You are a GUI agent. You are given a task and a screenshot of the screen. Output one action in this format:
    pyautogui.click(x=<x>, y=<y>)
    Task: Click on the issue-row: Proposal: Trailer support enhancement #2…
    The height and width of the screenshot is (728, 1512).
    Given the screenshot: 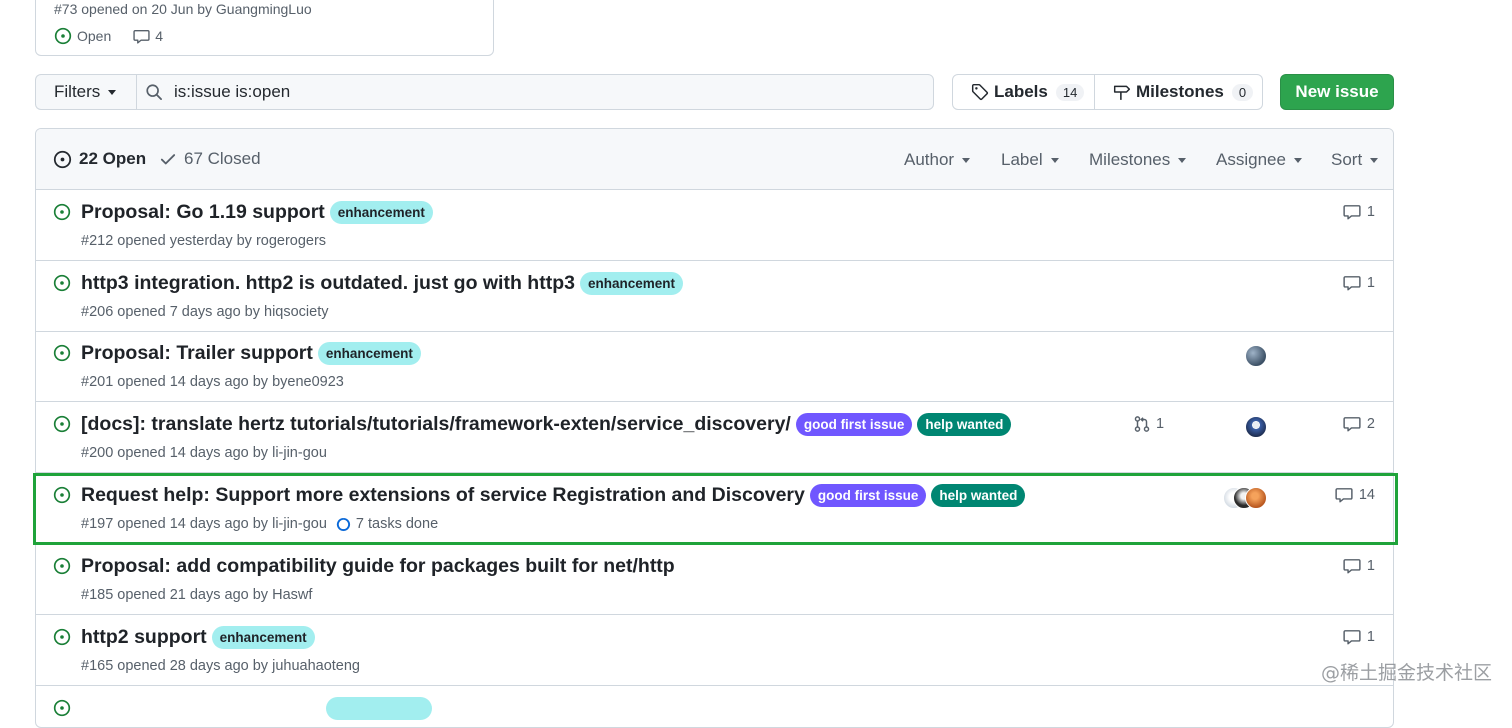 What is the action you would take?
    pyautogui.click(x=714, y=366)
    